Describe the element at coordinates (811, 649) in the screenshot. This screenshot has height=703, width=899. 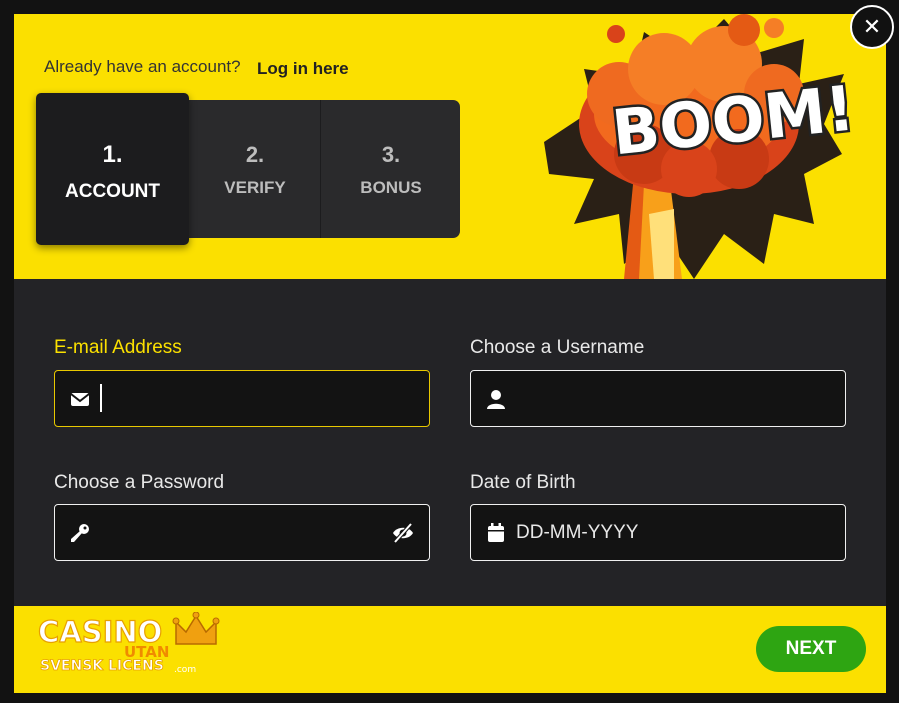
I see `next-button: NEXT` at that location.